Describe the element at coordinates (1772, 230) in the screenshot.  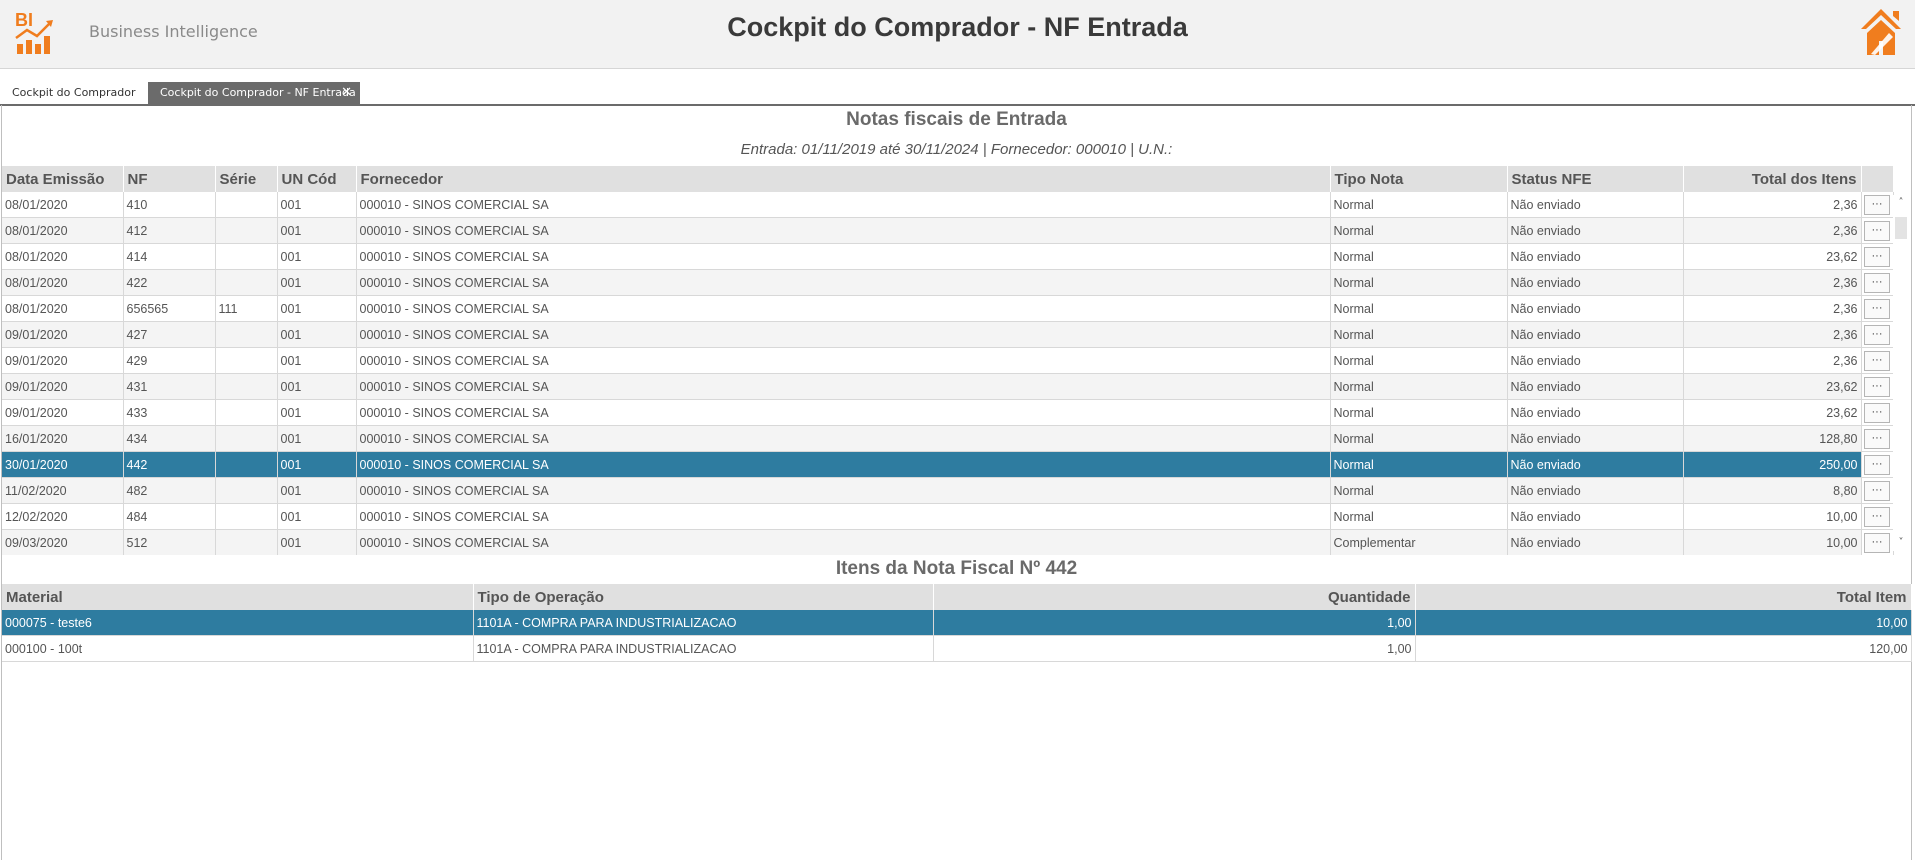
I see `col-total-itens-cell: 2,36` at that location.